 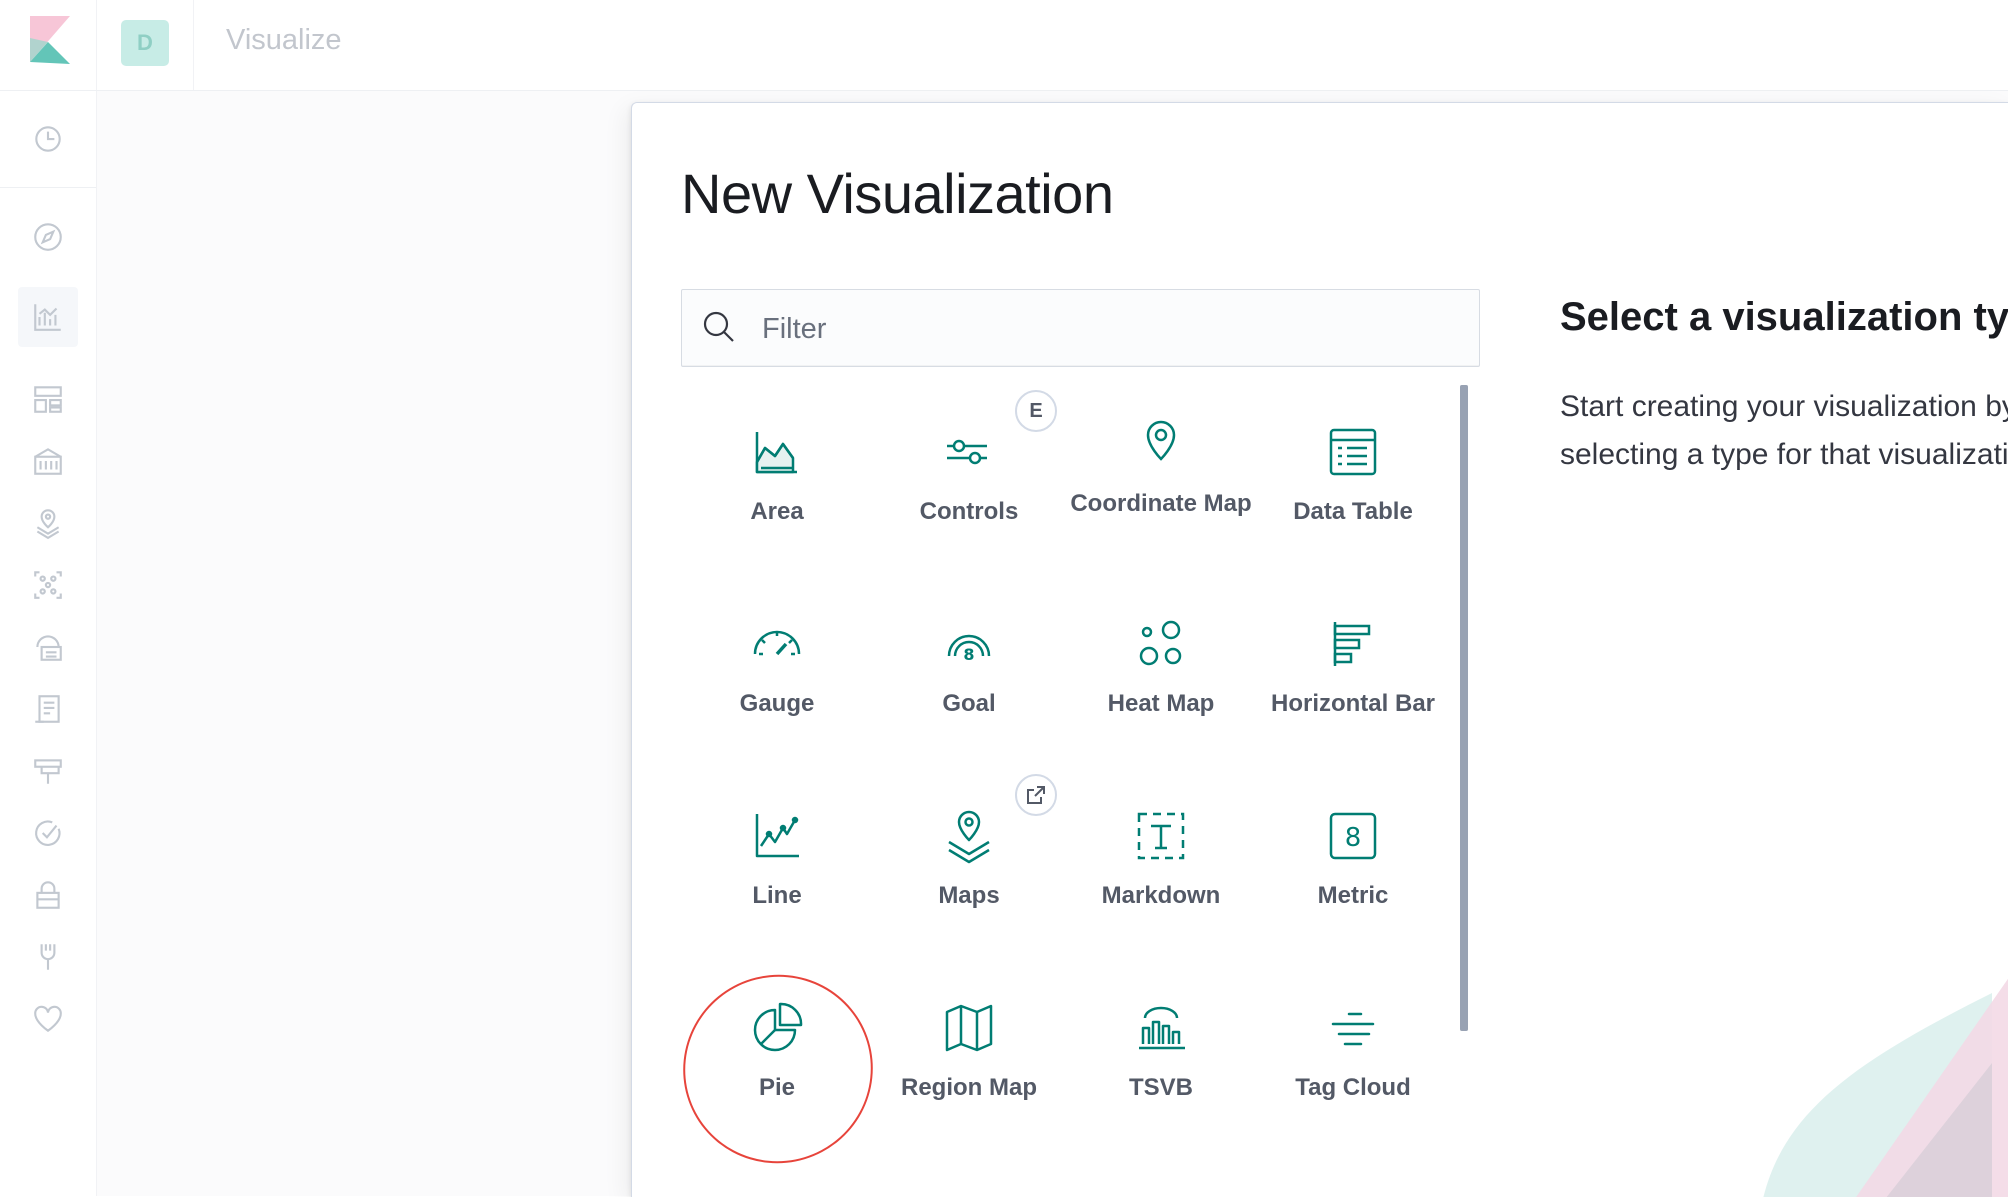 What do you see at coordinates (48, 523) in the screenshot?
I see `maps-nav-icon` at bounding box center [48, 523].